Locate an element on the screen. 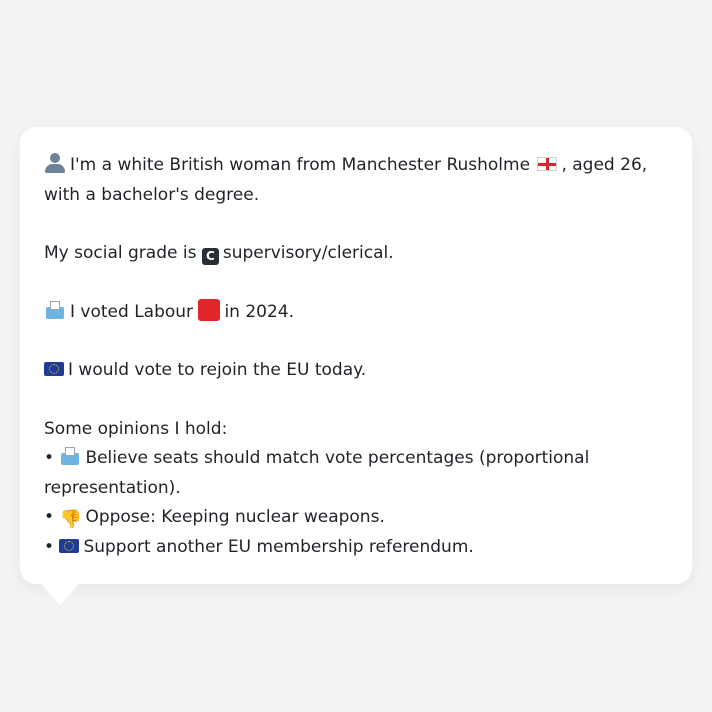 This screenshot has width=712, height=712. vote-text-start: I voted Labour is located at coordinates (132, 311).